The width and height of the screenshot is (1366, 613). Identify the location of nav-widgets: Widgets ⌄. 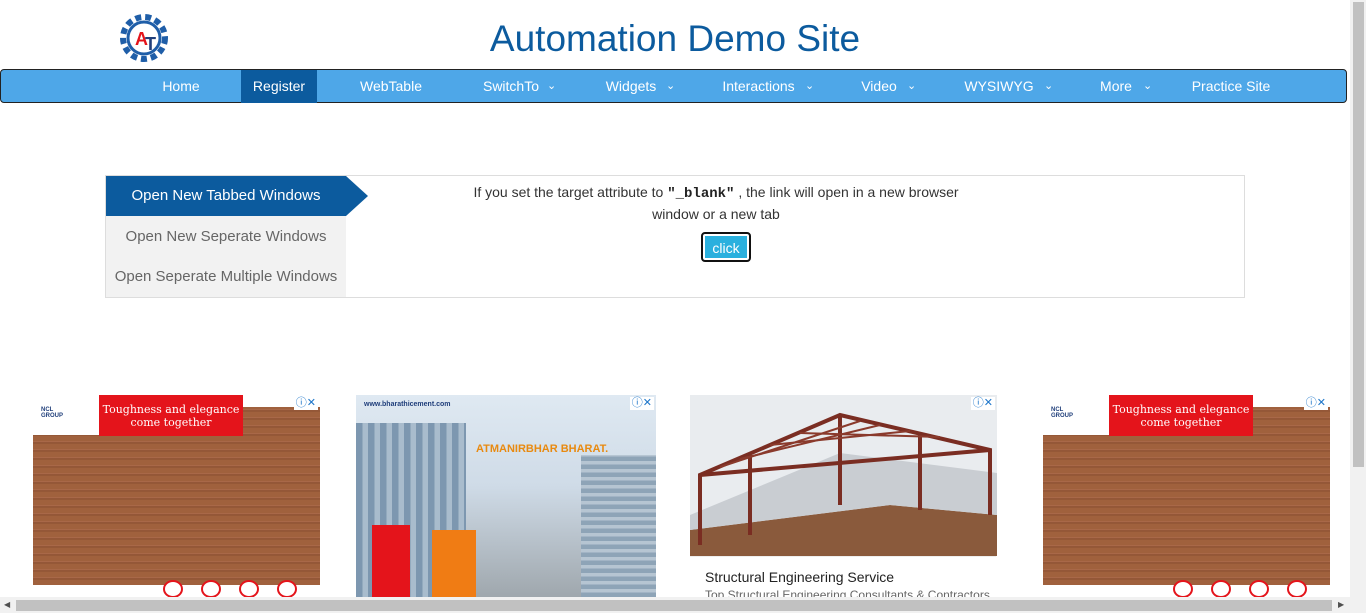
(631, 86).